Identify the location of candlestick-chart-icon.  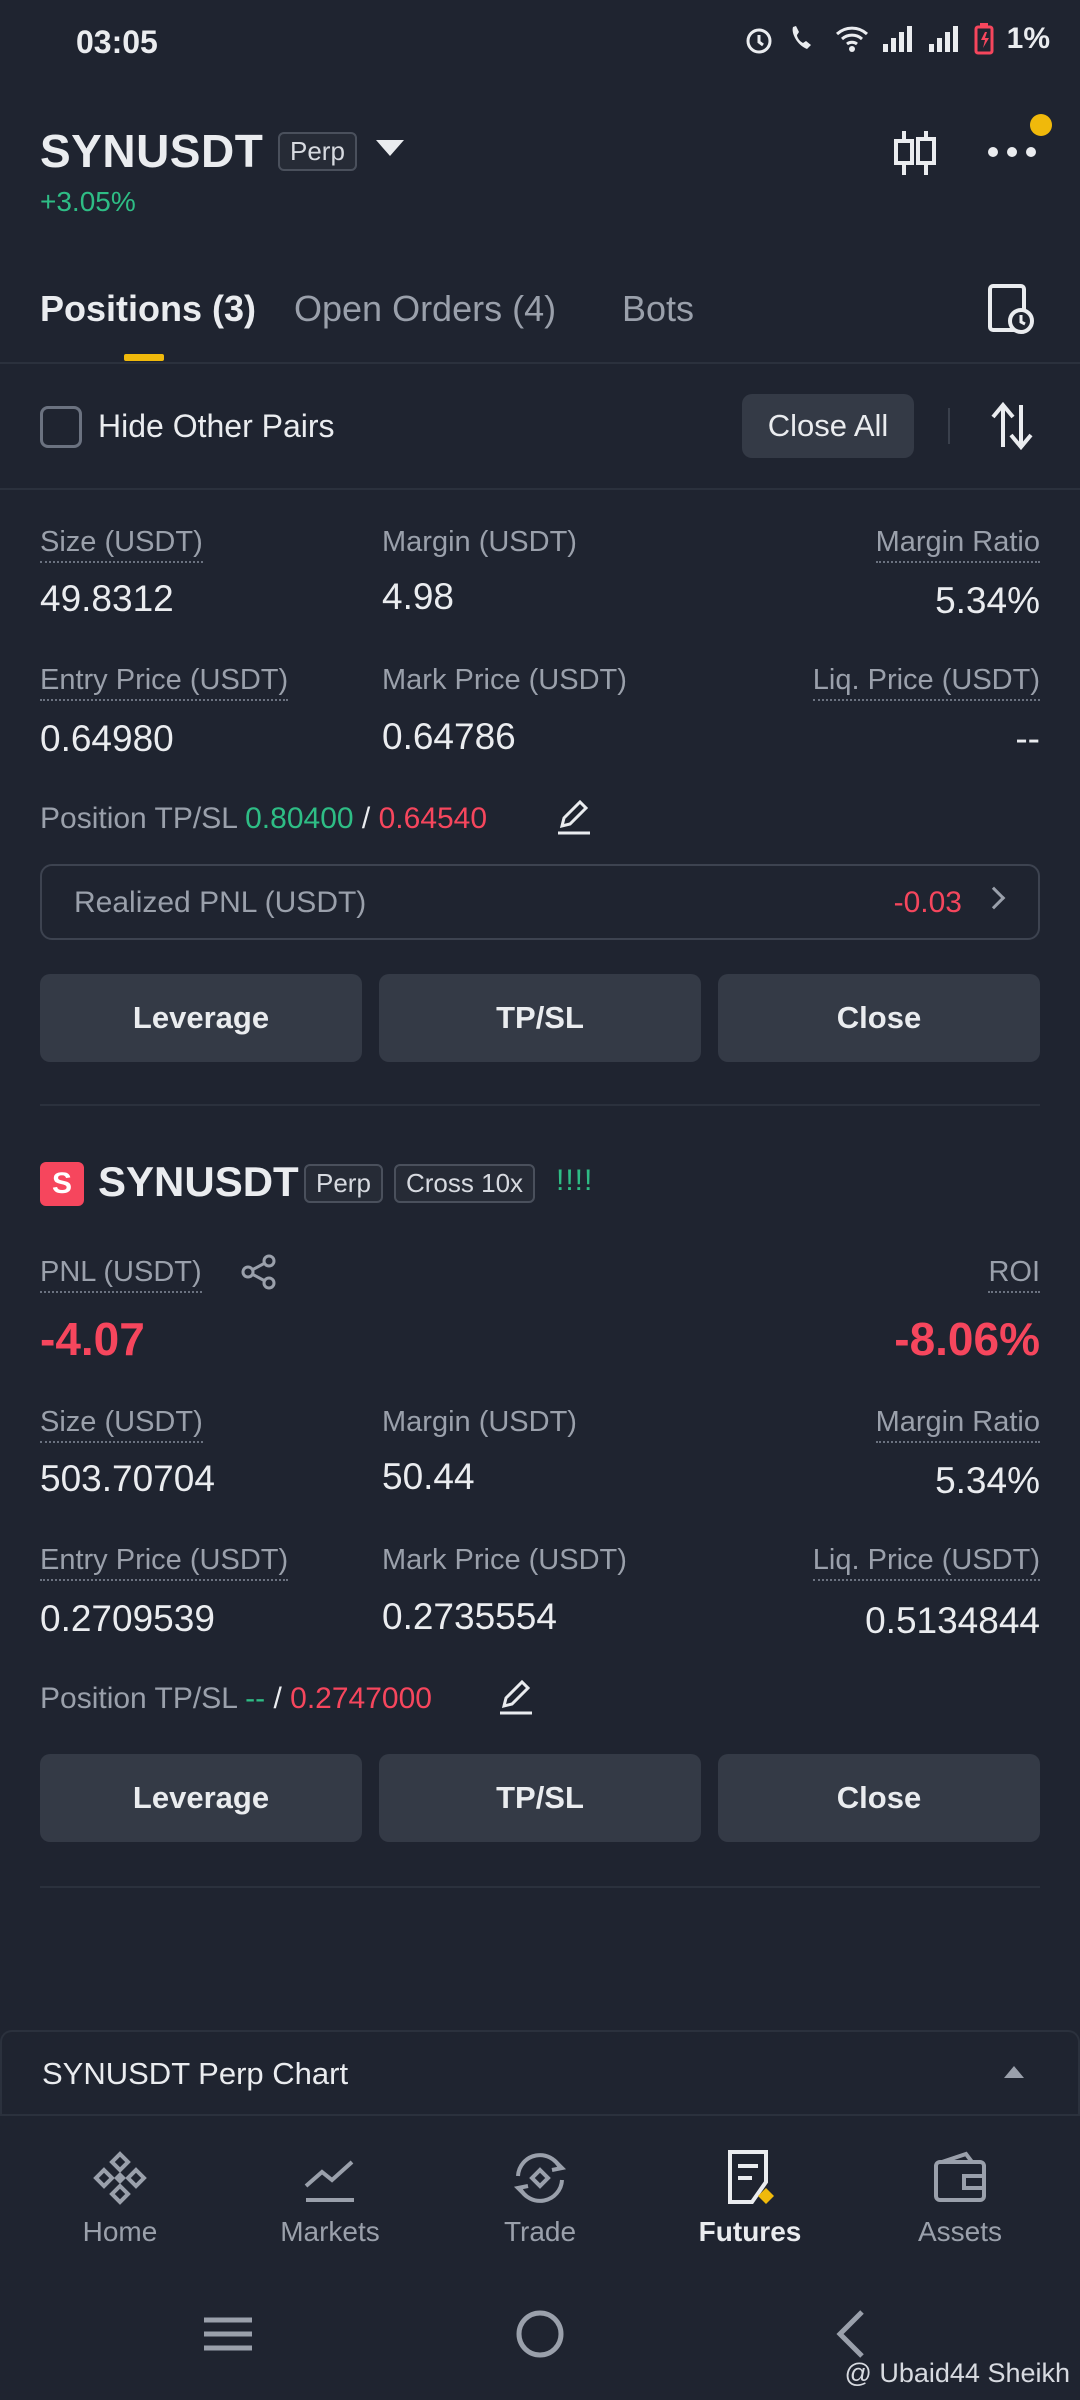
(915, 153).